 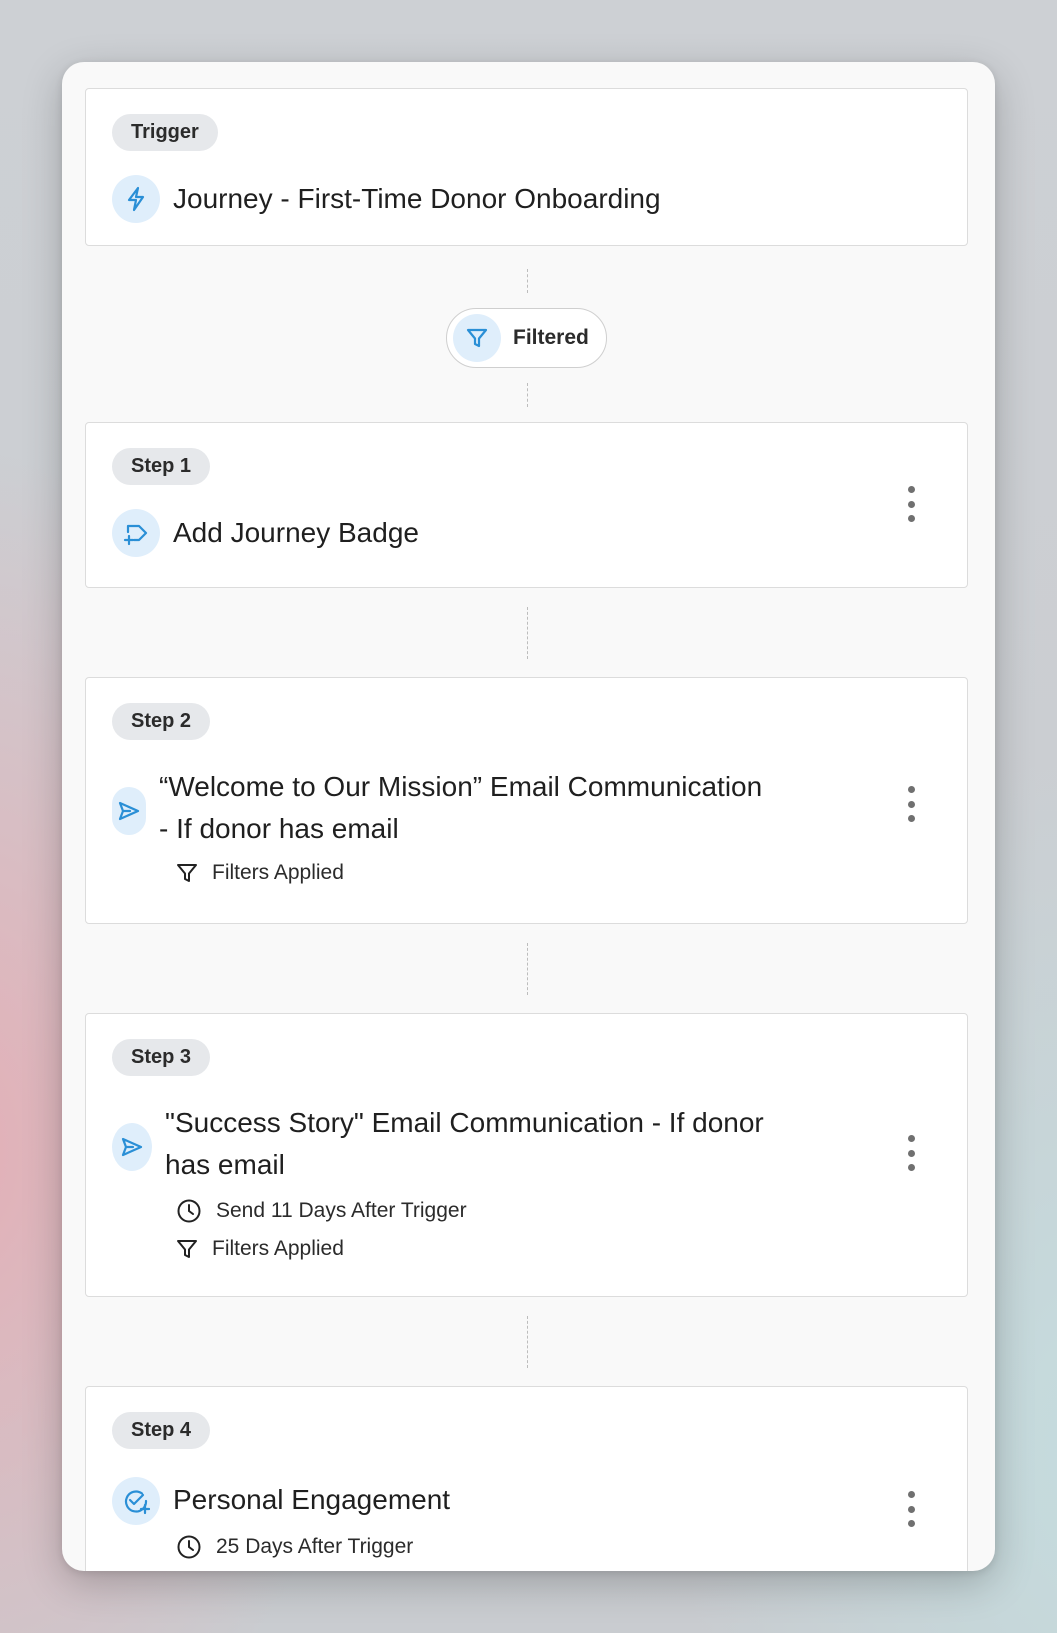 I want to click on step-2-more-button, so click(x=911, y=804).